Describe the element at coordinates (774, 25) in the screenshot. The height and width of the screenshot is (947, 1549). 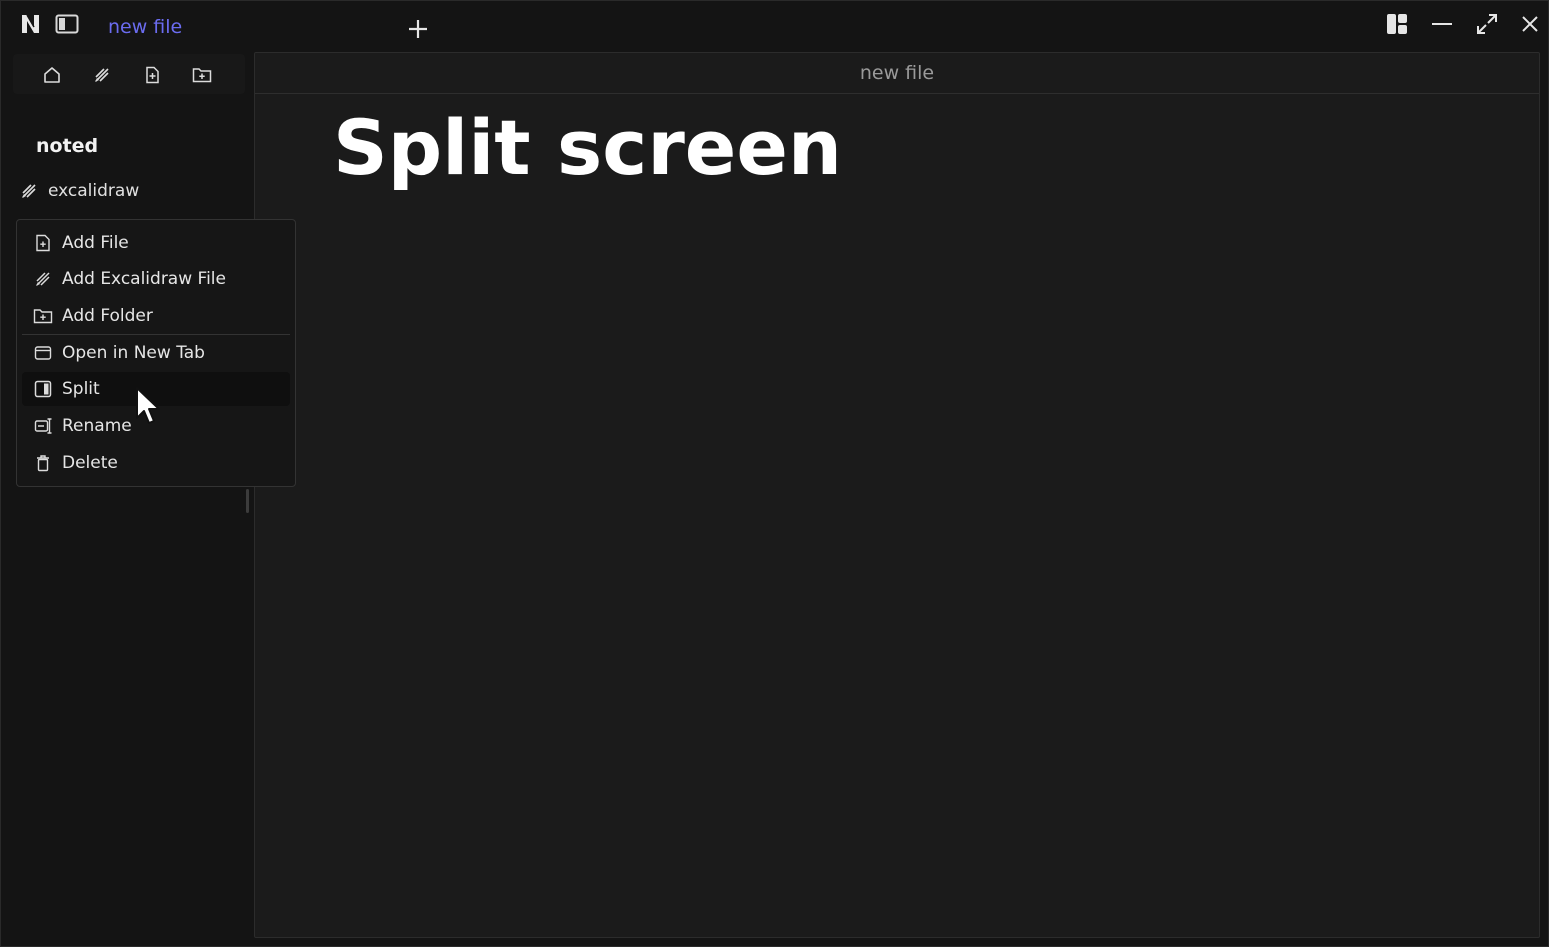
I see `title-bar: new file` at that location.